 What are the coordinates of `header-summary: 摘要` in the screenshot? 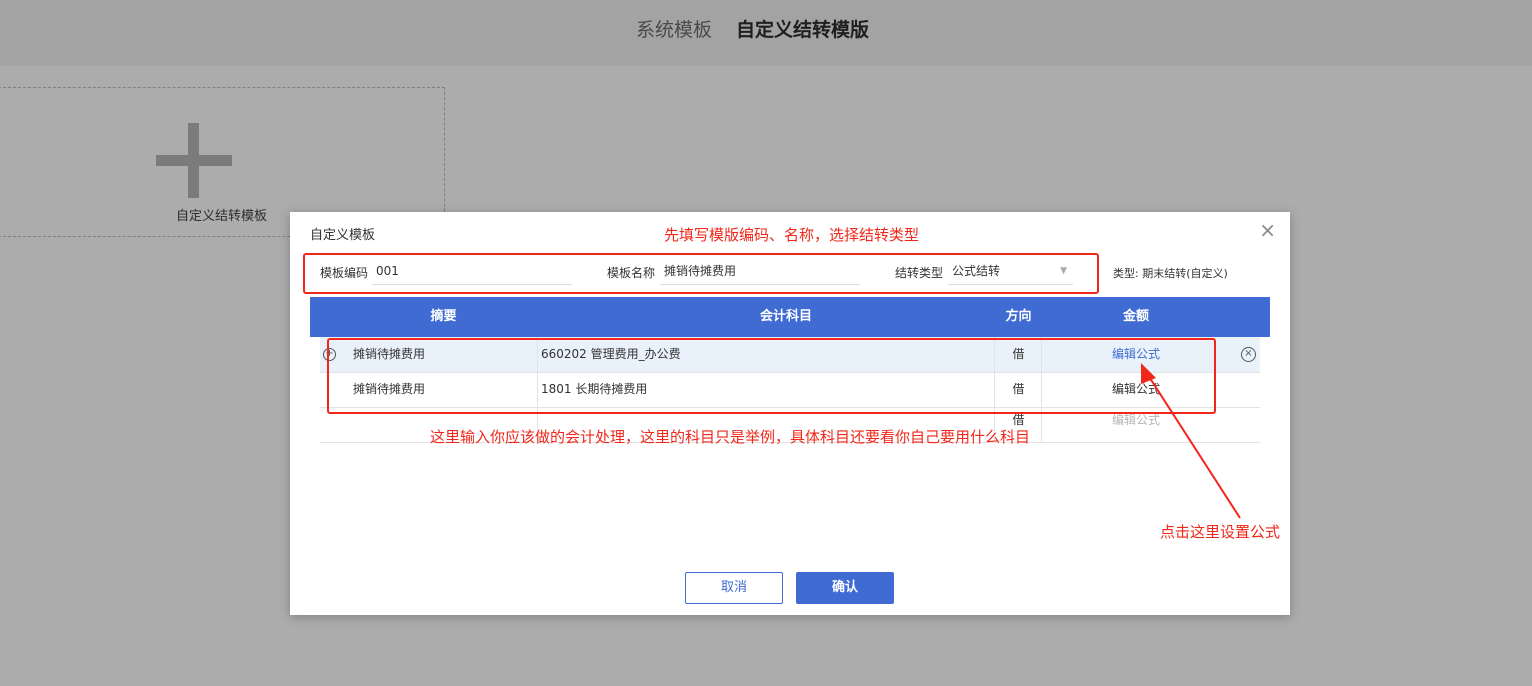 It's located at (443, 316).